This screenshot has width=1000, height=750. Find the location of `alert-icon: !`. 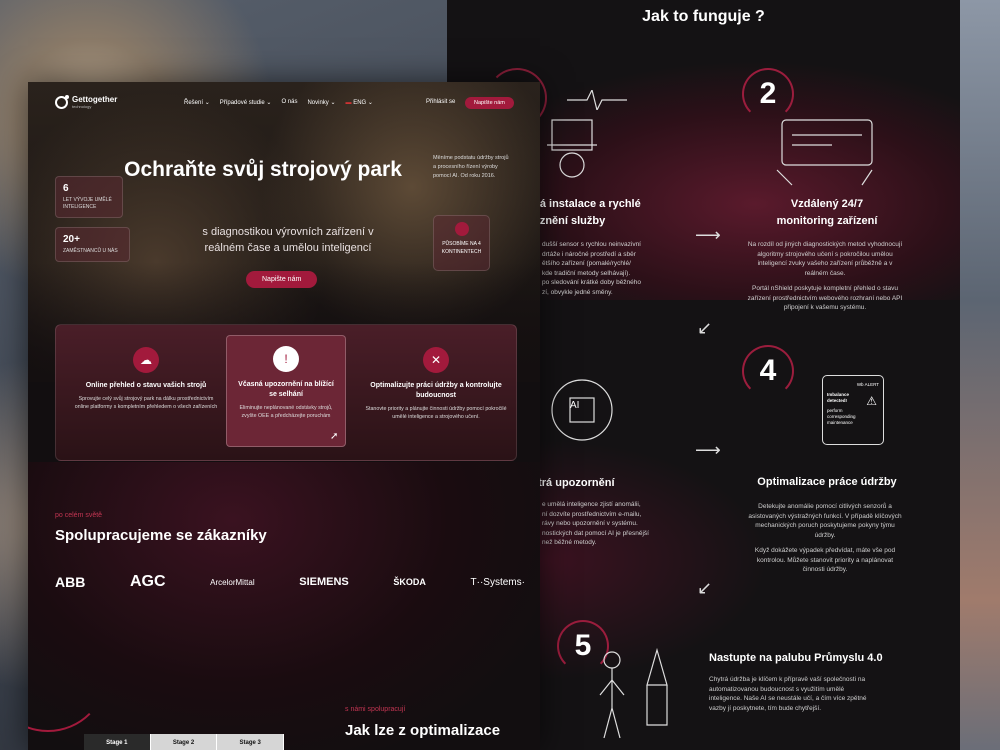

alert-icon: ! is located at coordinates (286, 359).